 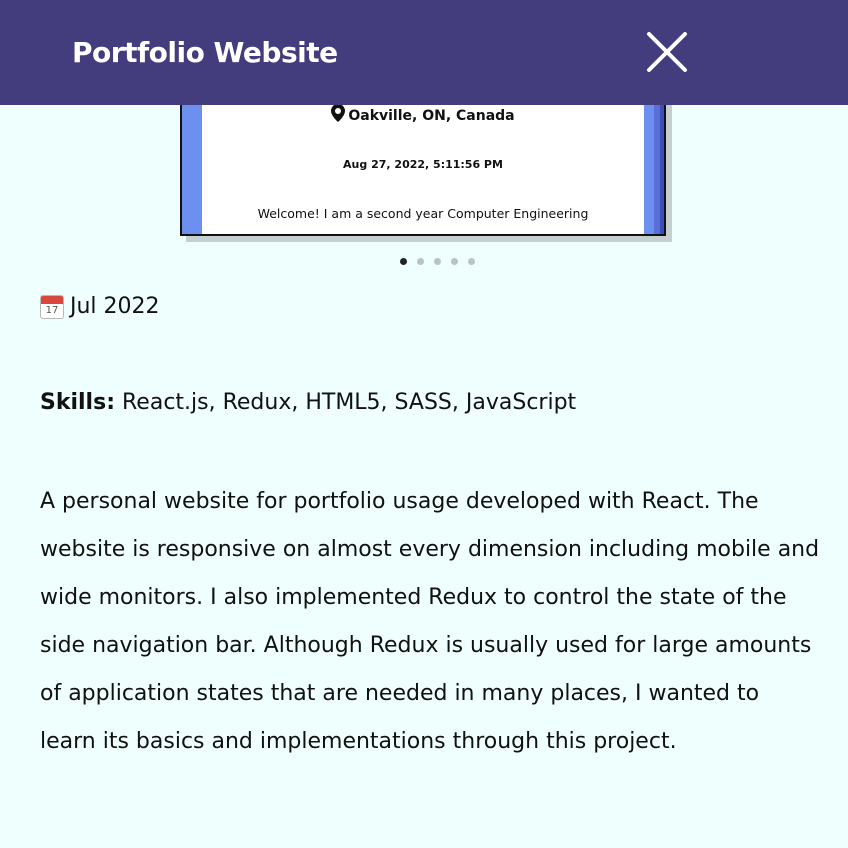 What do you see at coordinates (115, 306) in the screenshot?
I see `project-date-text: Jul 2022` at bounding box center [115, 306].